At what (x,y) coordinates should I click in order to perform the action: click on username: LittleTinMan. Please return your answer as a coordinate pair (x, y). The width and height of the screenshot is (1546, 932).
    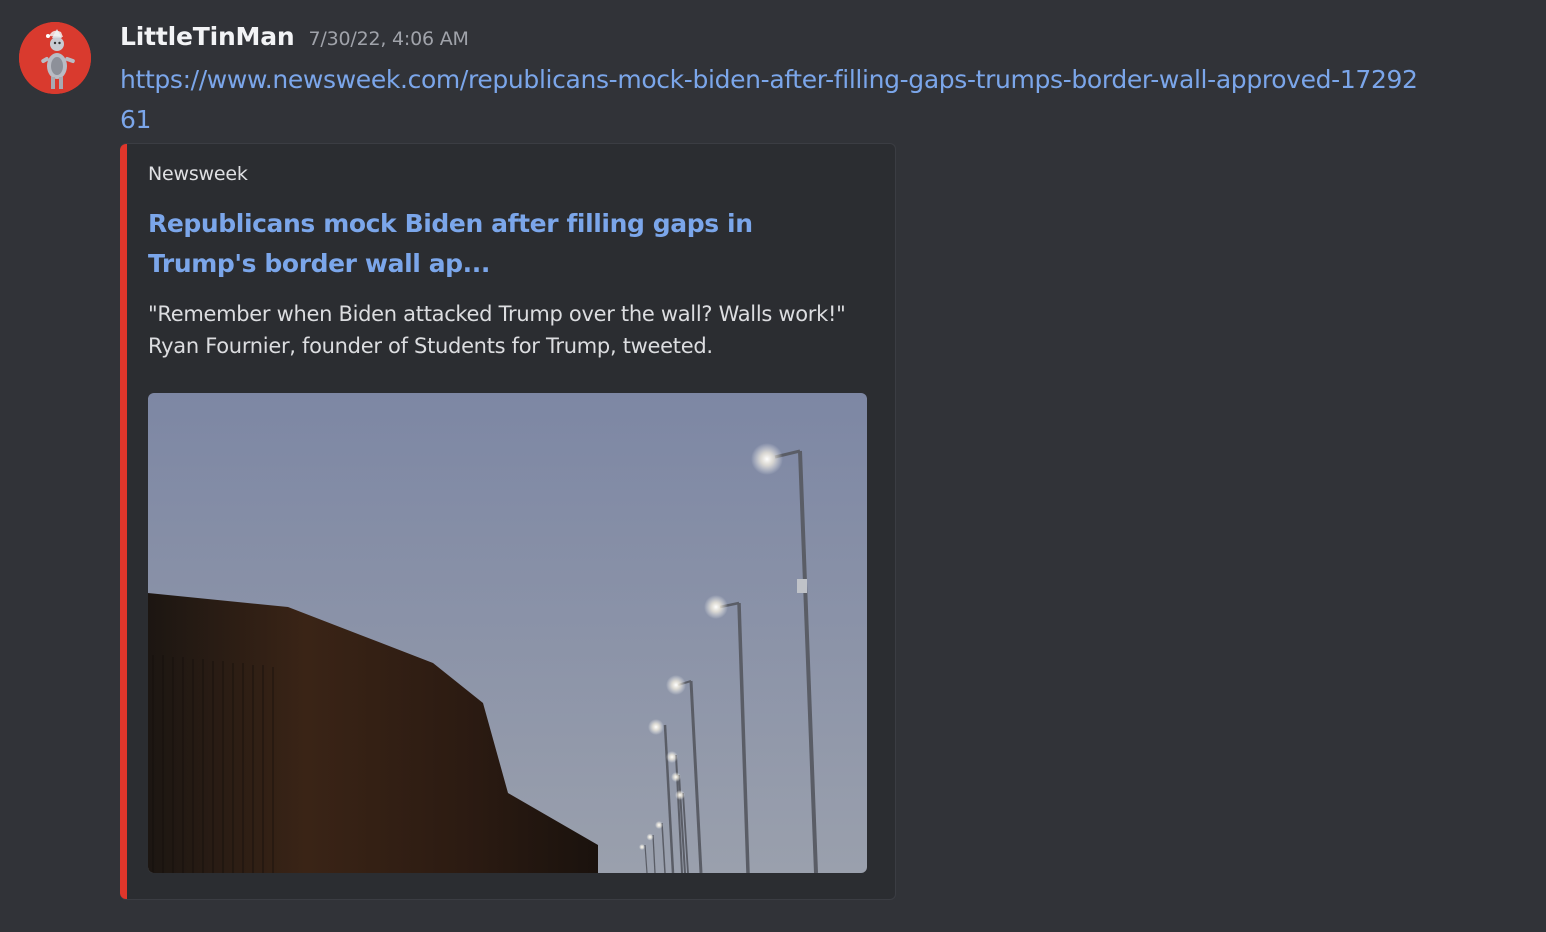
    Looking at the image, I should click on (207, 36).